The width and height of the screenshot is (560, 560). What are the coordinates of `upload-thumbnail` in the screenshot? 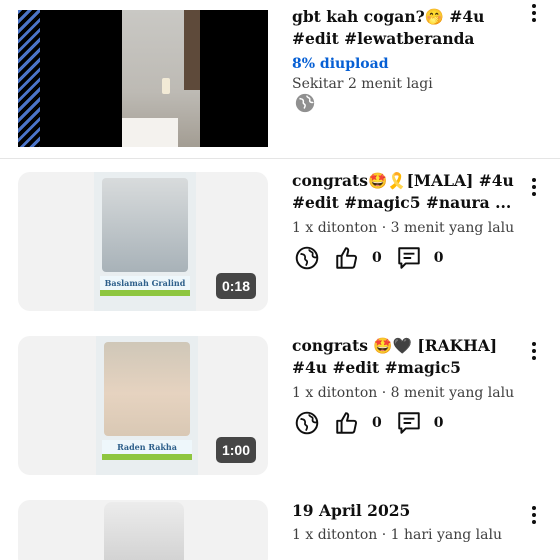 It's located at (143, 78).